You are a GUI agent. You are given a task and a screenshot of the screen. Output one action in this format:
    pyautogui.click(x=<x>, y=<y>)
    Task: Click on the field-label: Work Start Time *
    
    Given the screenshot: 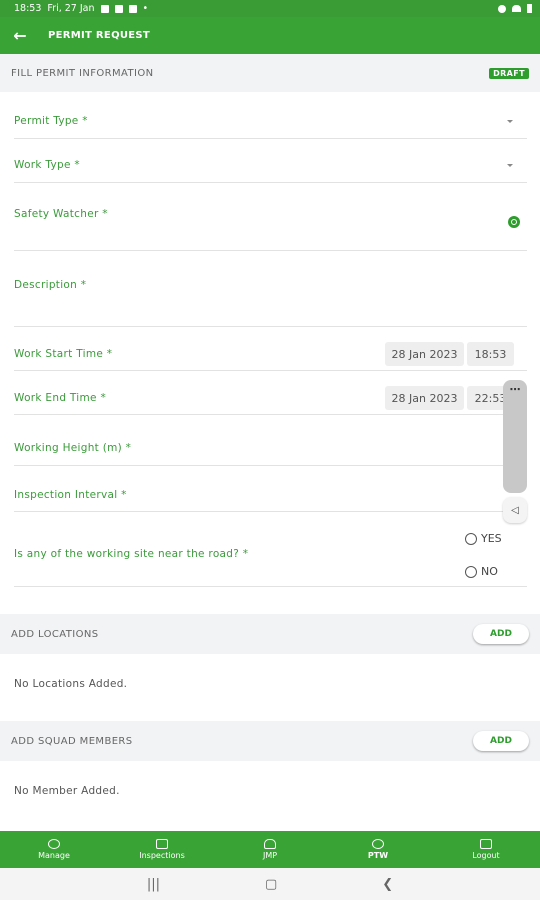 What is the action you would take?
    pyautogui.click(x=63, y=354)
    